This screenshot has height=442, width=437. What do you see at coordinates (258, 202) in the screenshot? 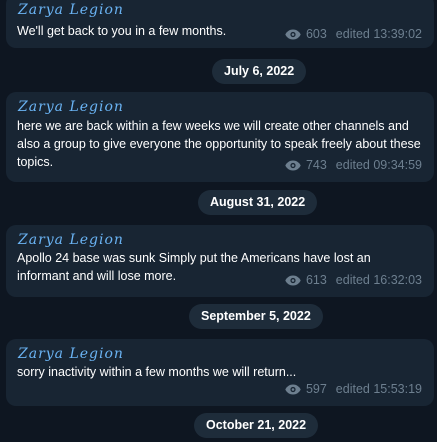
I see `date-separator: August 31, 2022` at bounding box center [258, 202].